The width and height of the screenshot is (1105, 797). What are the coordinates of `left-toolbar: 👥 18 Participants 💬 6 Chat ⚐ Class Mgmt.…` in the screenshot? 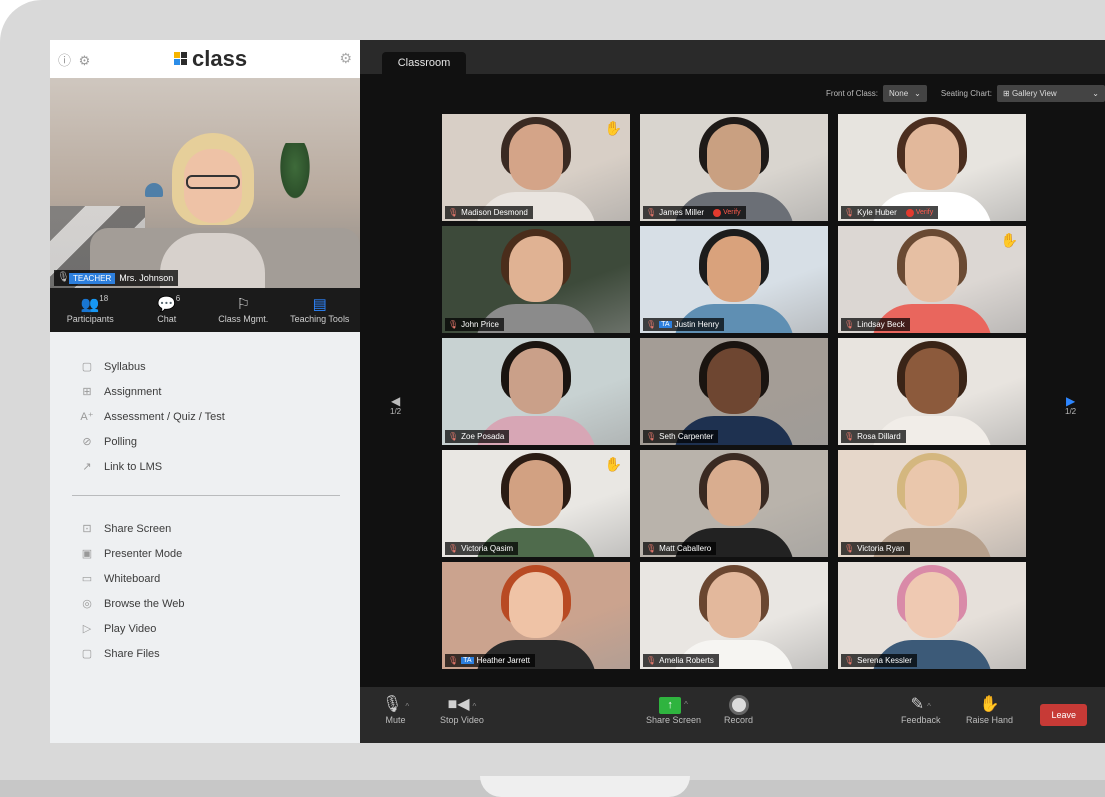 It's located at (205, 310).